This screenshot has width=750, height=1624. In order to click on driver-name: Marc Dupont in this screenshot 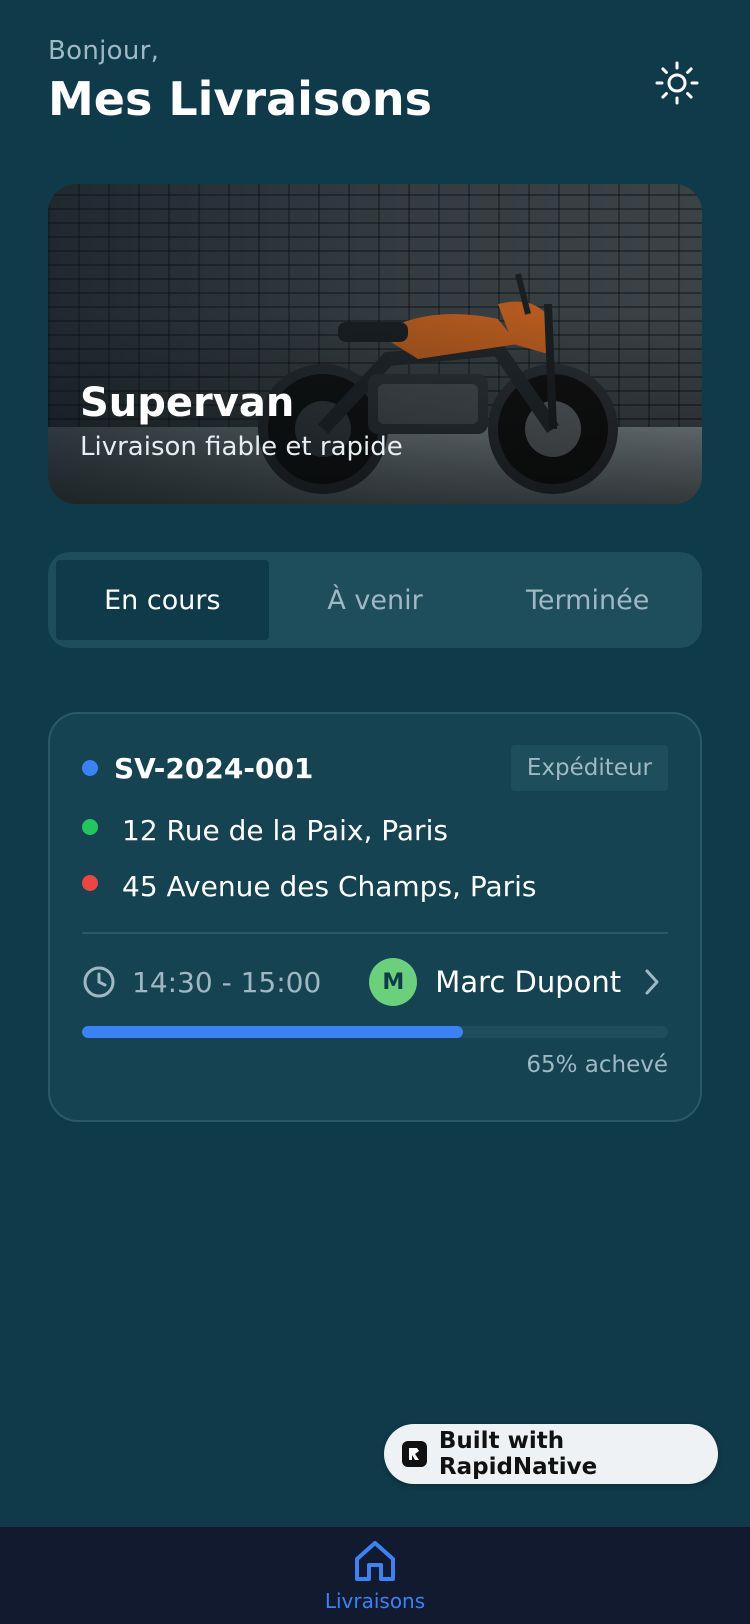, I will do `click(528, 982)`.